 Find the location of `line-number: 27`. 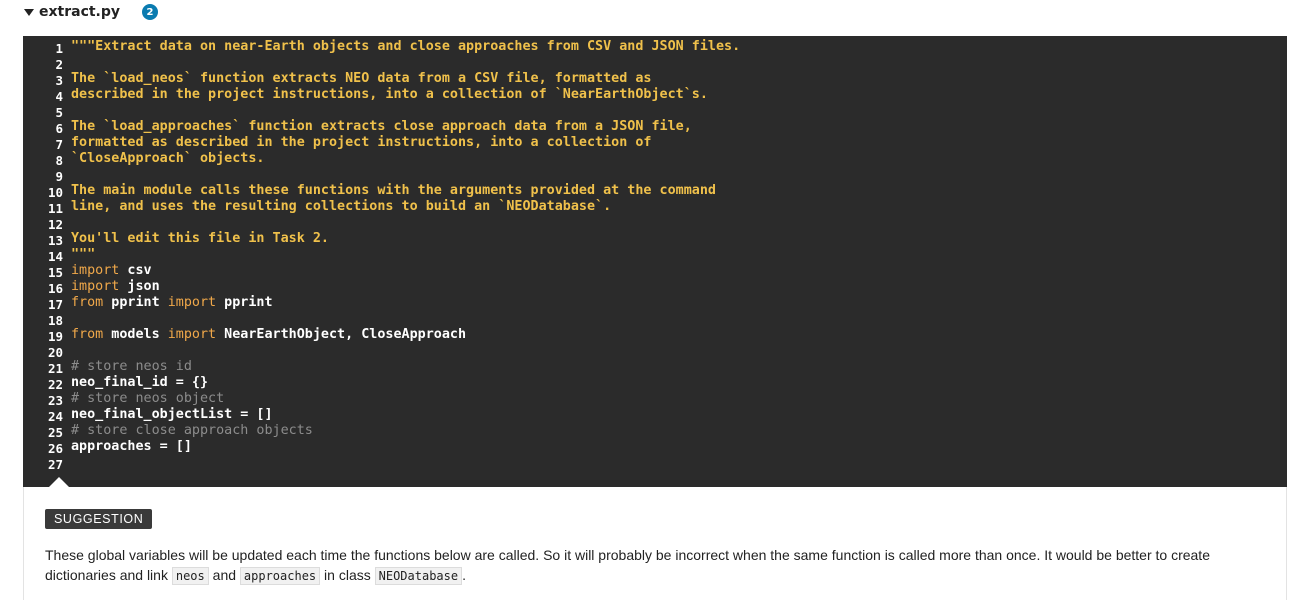

line-number: 27 is located at coordinates (55, 464).